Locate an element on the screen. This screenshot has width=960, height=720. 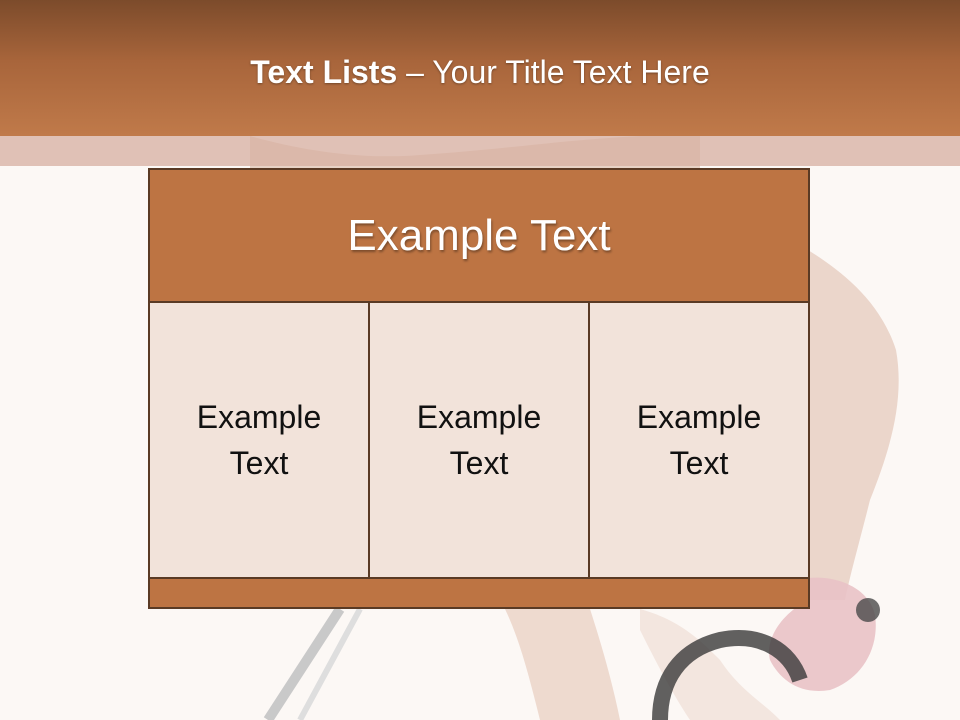
slide-title: Text Lists – Your Title Text Here is located at coordinates (480, 72).